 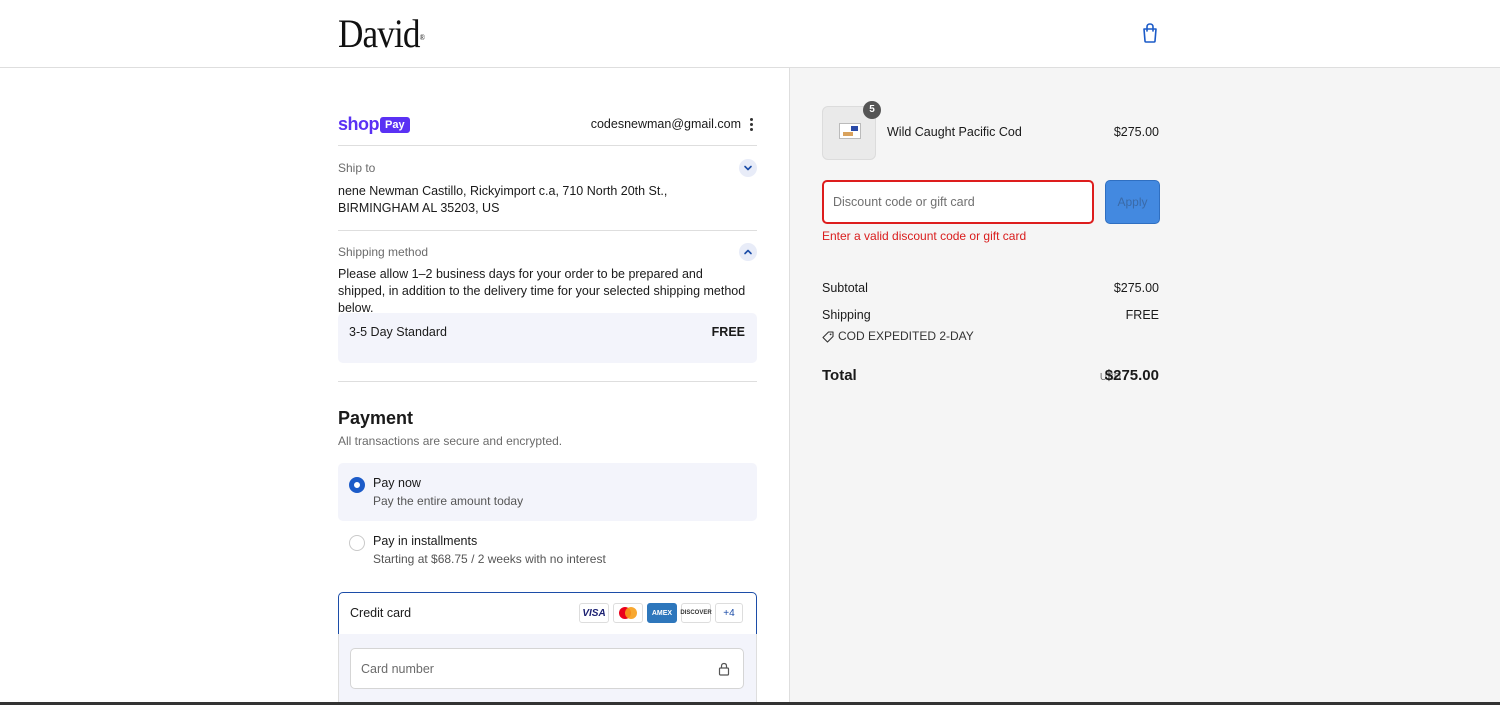 I want to click on registered-mark: ®, so click(x=422, y=37).